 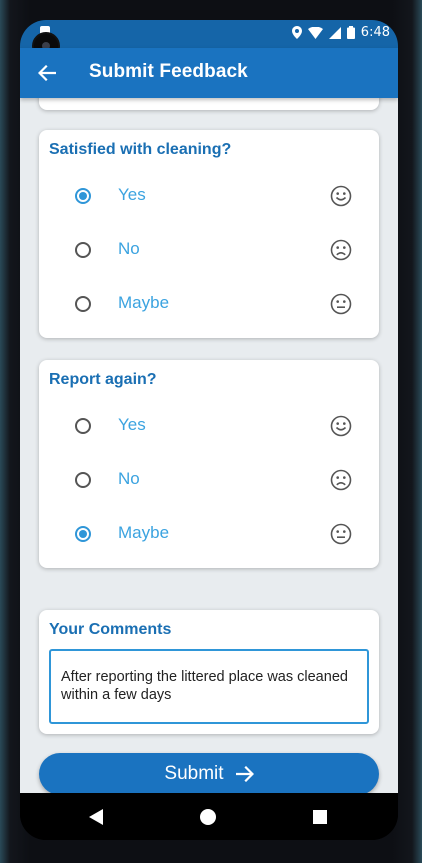 I want to click on submit-label: Submit, so click(x=194, y=773).